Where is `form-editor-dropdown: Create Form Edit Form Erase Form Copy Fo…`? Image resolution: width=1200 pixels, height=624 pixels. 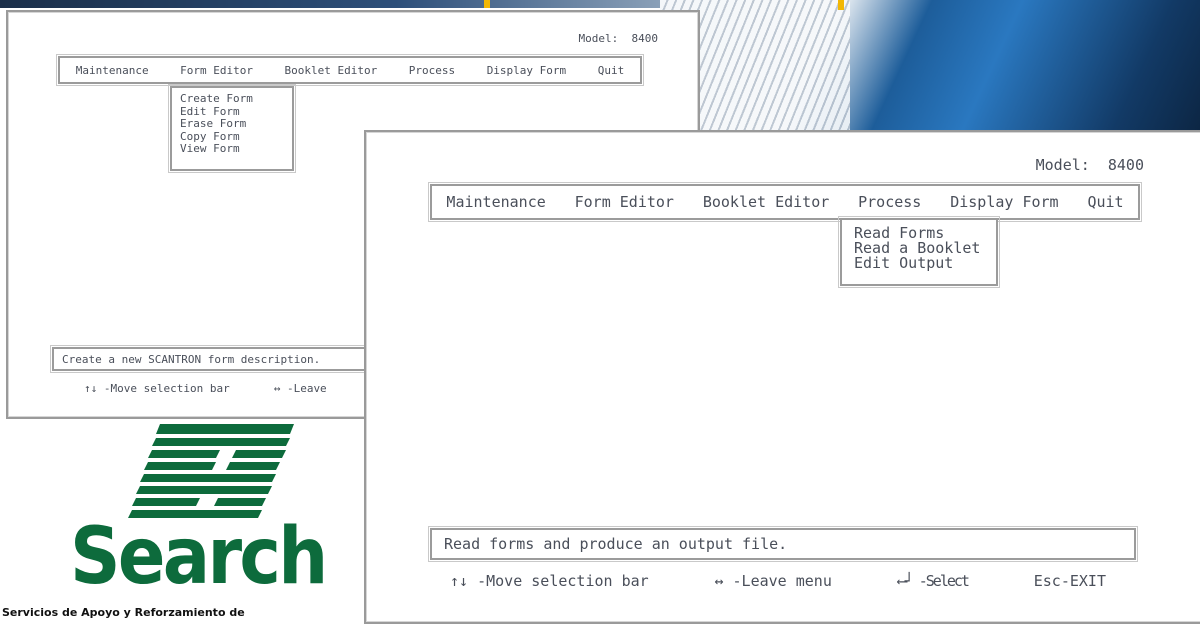
form-editor-dropdown: Create Form Edit Form Erase Form Copy Fo… is located at coordinates (232, 128).